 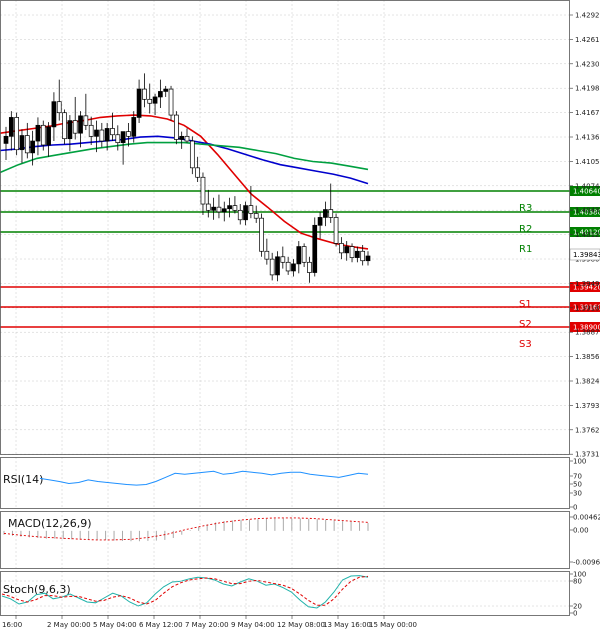 What do you see at coordinates (23, 479) in the screenshot?
I see `rsi-label: RSI(14)` at bounding box center [23, 479].